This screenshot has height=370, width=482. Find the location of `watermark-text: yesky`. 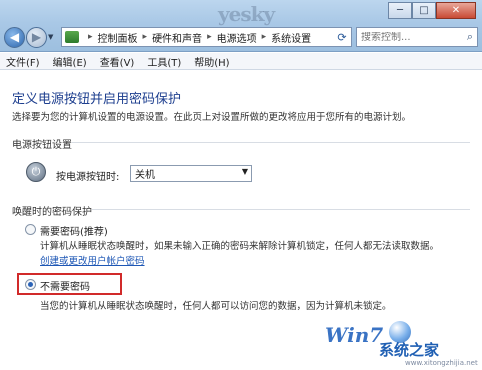

watermark-text: yesky is located at coordinates (246, 14).